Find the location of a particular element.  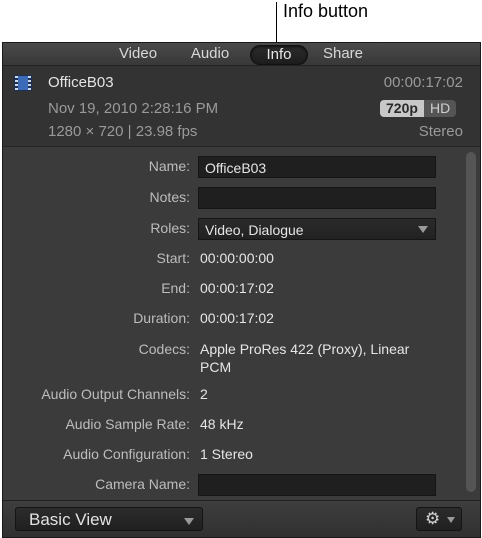

codecs-value-line1: Apple ProRes 422 (Proxy), Linear is located at coordinates (305, 349).